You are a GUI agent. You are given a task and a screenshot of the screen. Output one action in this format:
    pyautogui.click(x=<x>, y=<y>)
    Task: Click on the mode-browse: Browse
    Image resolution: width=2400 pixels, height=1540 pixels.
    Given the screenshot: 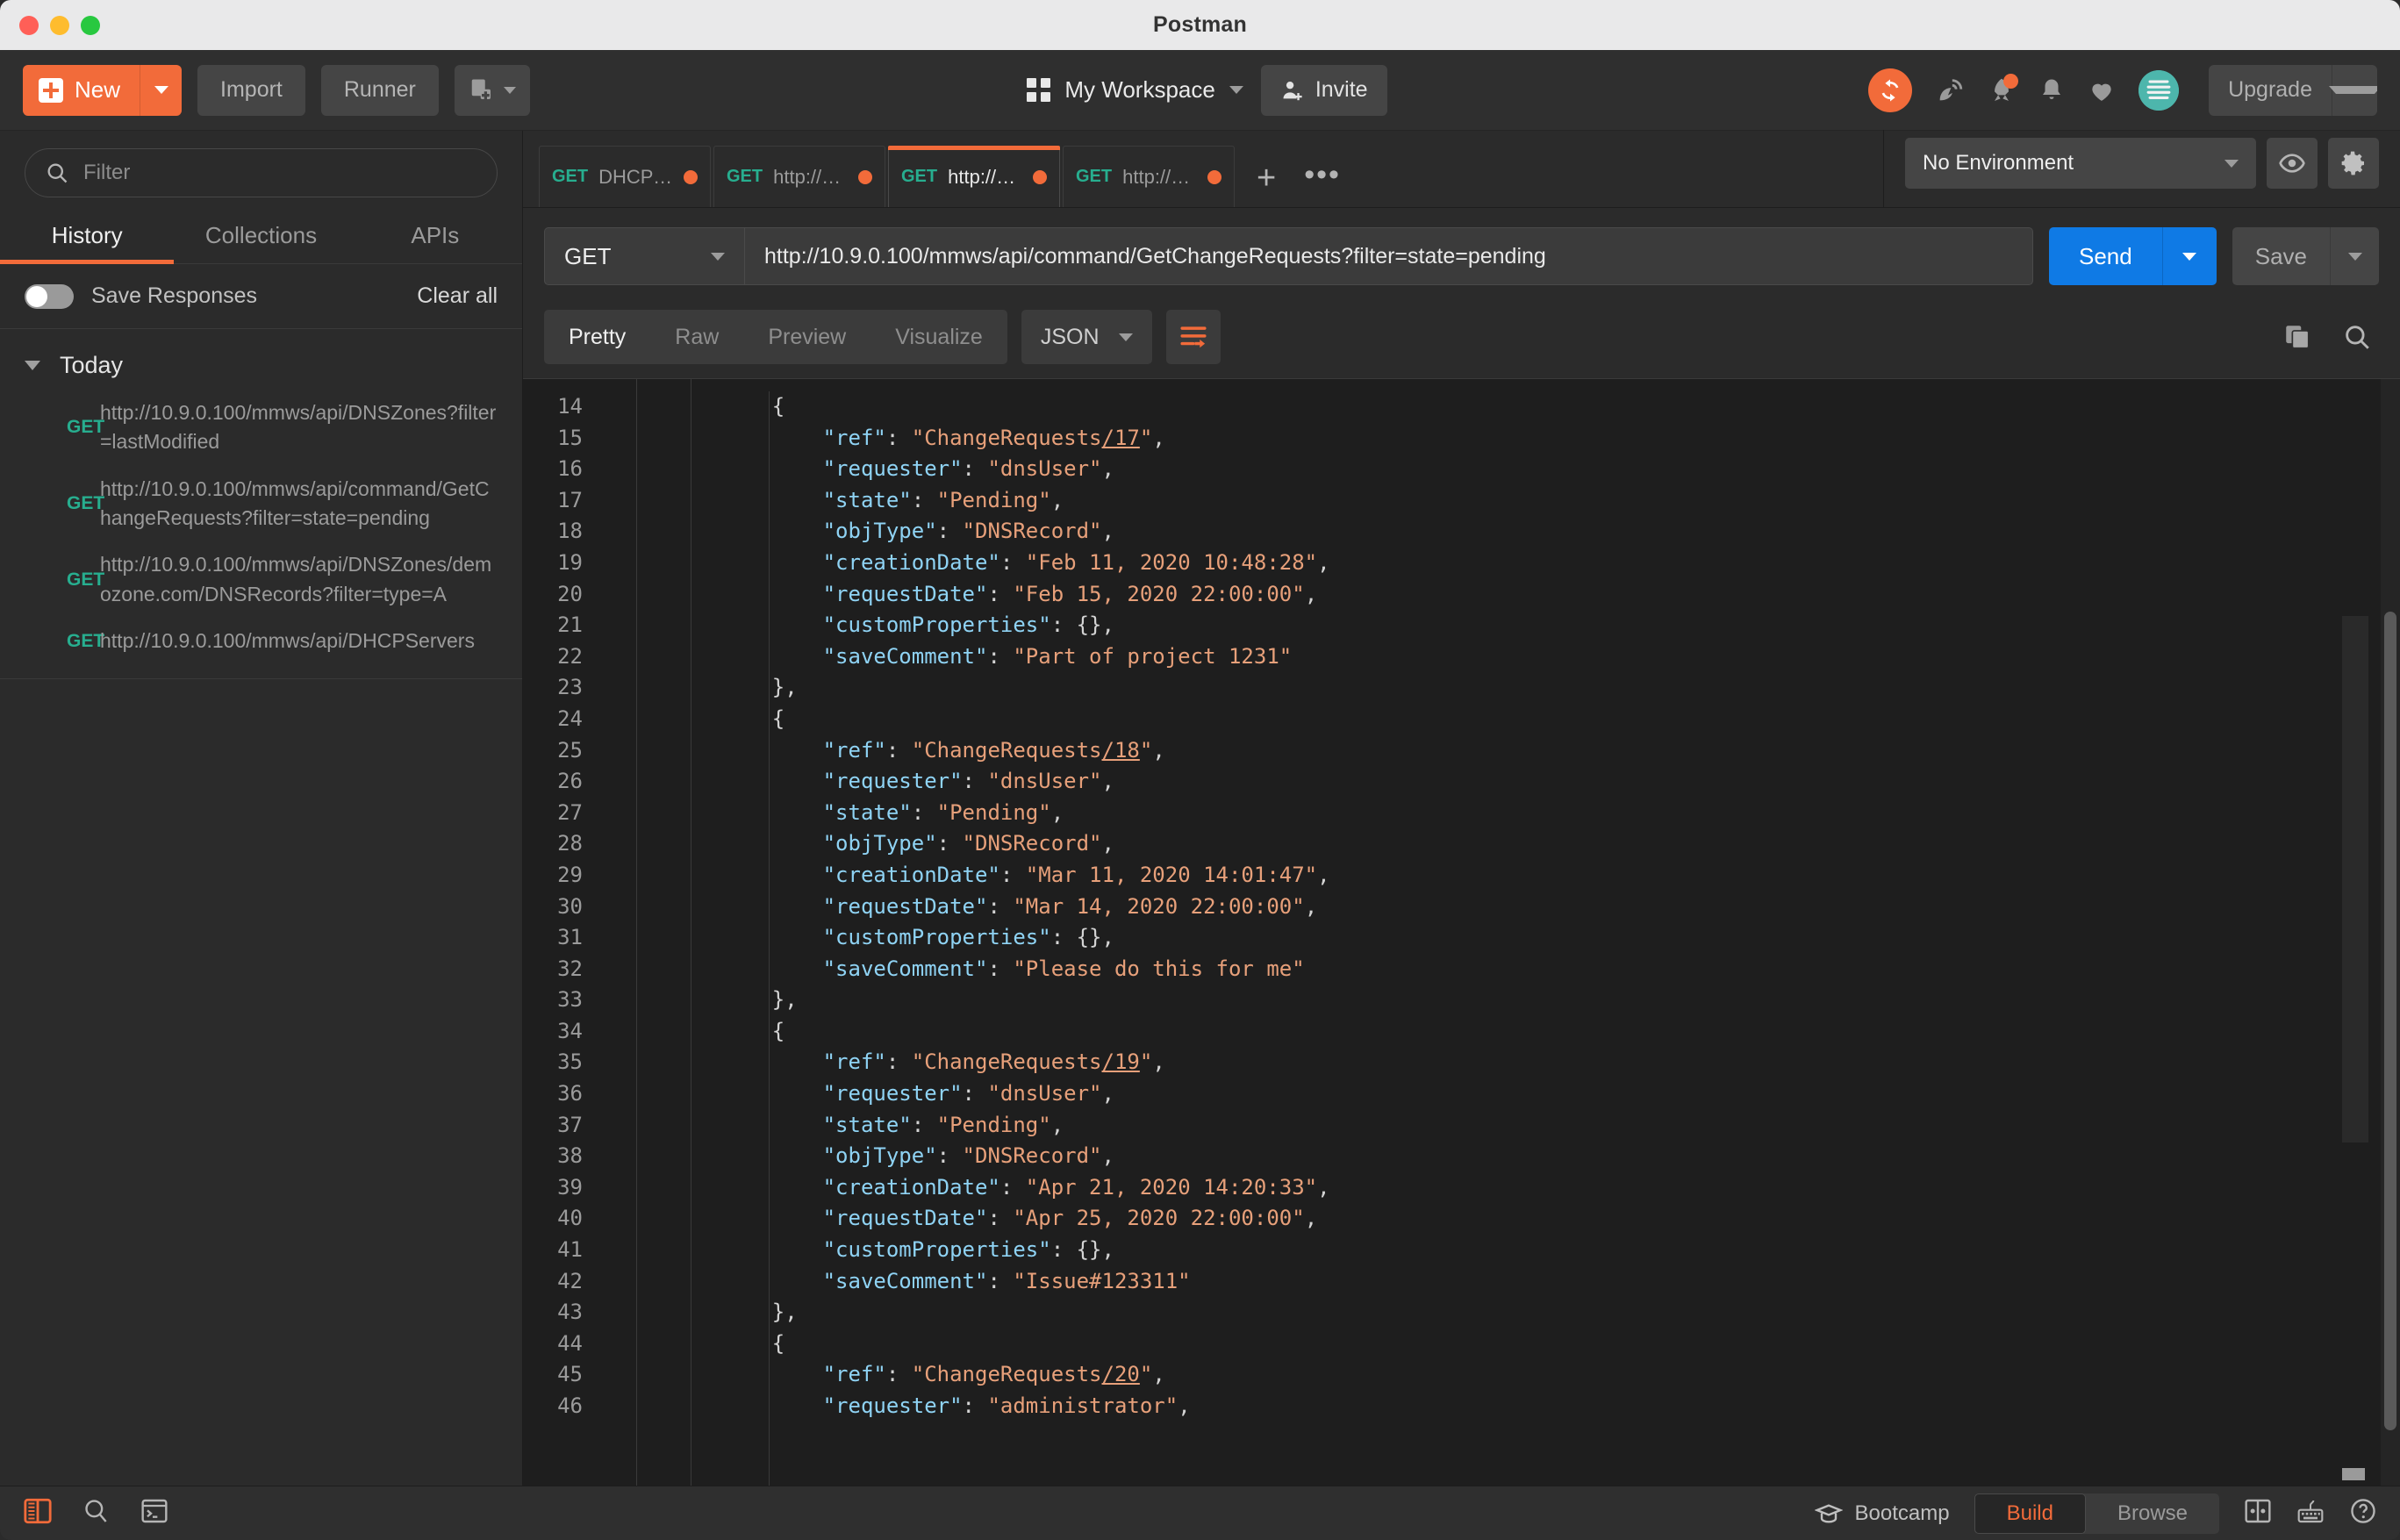 What is the action you would take?
    pyautogui.click(x=2152, y=1513)
    